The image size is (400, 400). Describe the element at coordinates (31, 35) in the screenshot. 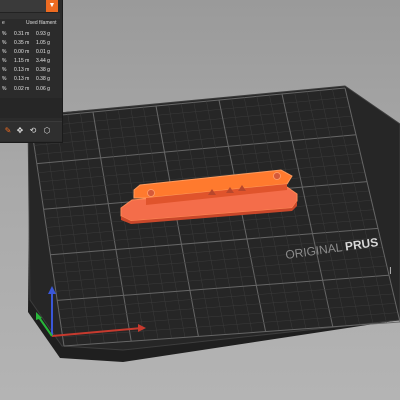

I see `legend-row: % 0.31 m 0.93 g` at that location.